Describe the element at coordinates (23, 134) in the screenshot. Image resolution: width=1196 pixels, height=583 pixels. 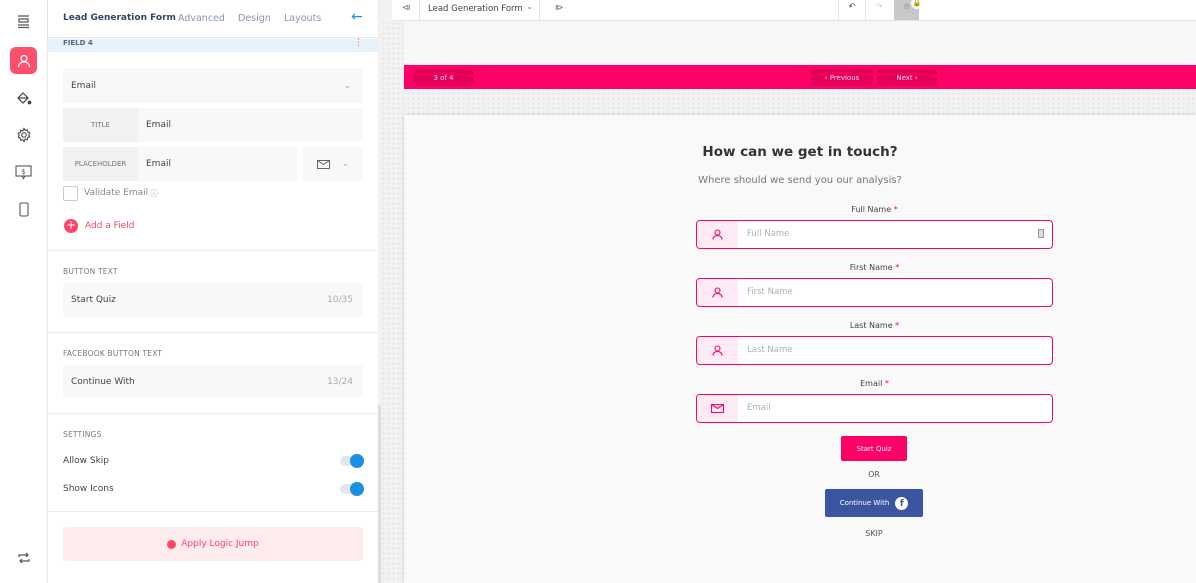
I see `gear-icon` at that location.